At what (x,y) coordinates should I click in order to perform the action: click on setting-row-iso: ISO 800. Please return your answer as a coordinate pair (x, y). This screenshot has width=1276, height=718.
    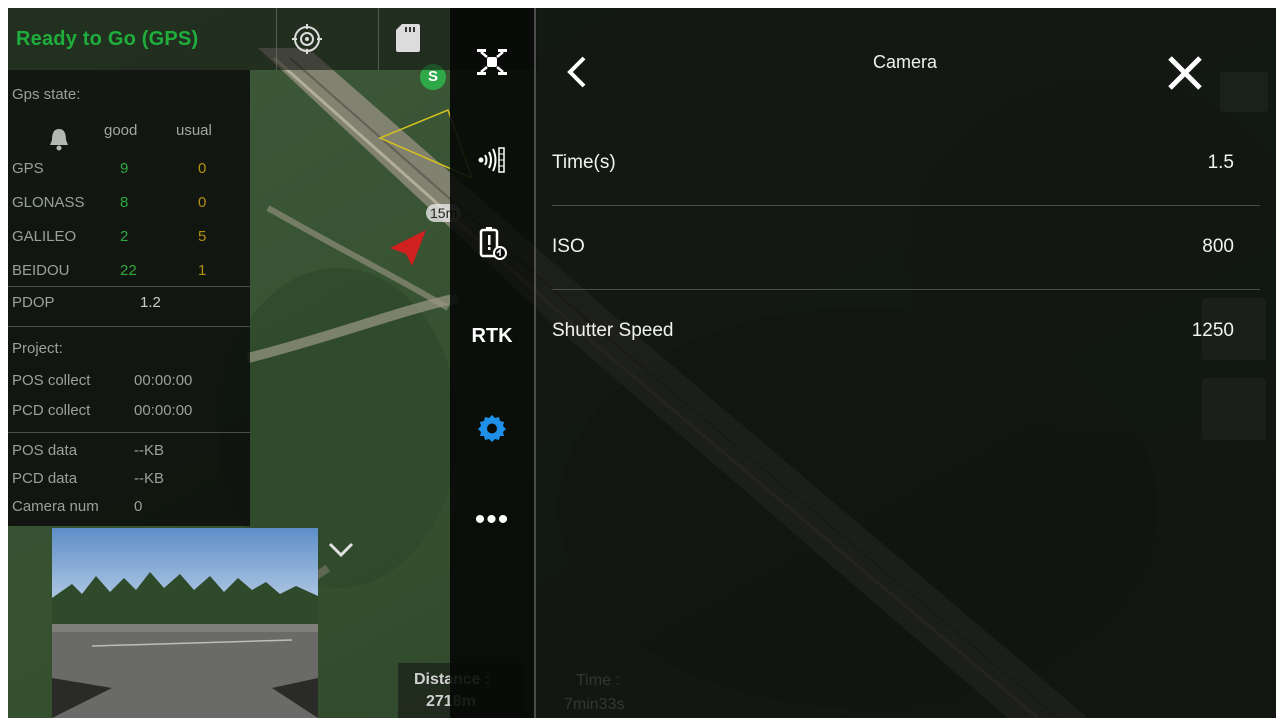
    Looking at the image, I should click on (905, 248).